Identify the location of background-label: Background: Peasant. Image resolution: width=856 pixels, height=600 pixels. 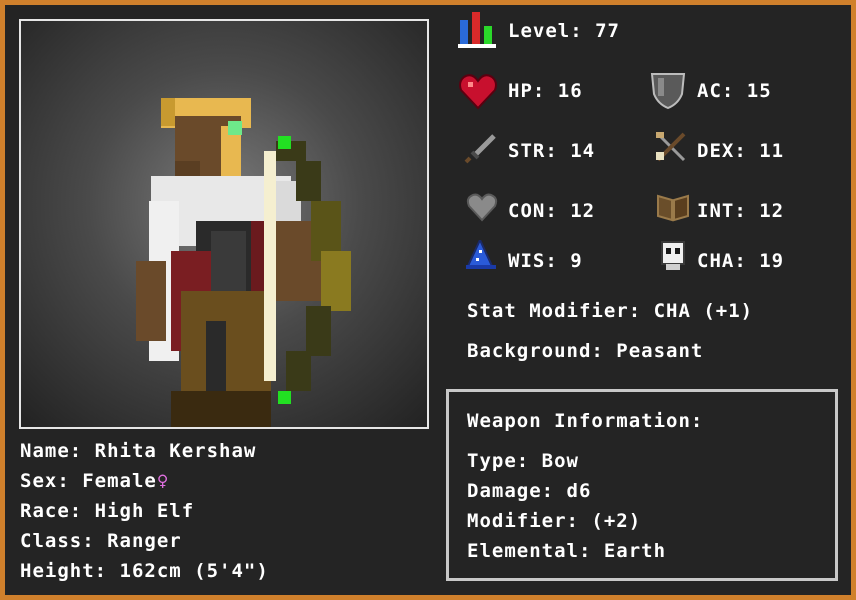
(585, 351).